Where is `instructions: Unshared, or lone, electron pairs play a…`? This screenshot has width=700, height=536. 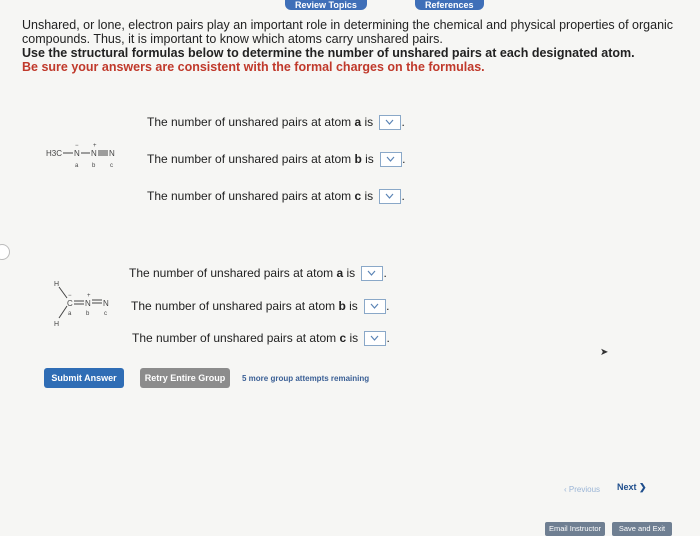 instructions: Unshared, or lone, electron pairs play a… is located at coordinates (357, 46).